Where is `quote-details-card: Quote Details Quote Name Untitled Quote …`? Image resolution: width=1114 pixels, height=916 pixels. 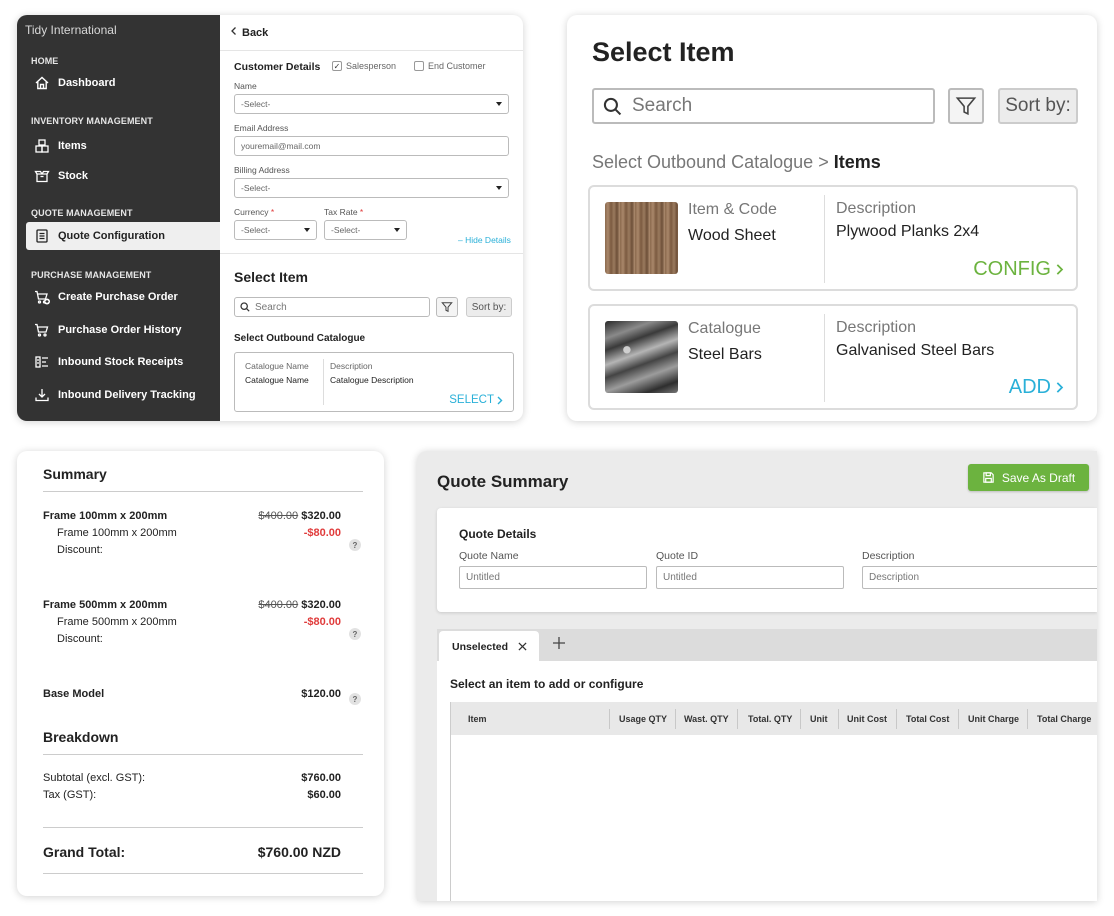
quote-details-card: Quote Details Quote Name Untitled Quote … is located at coordinates (767, 560).